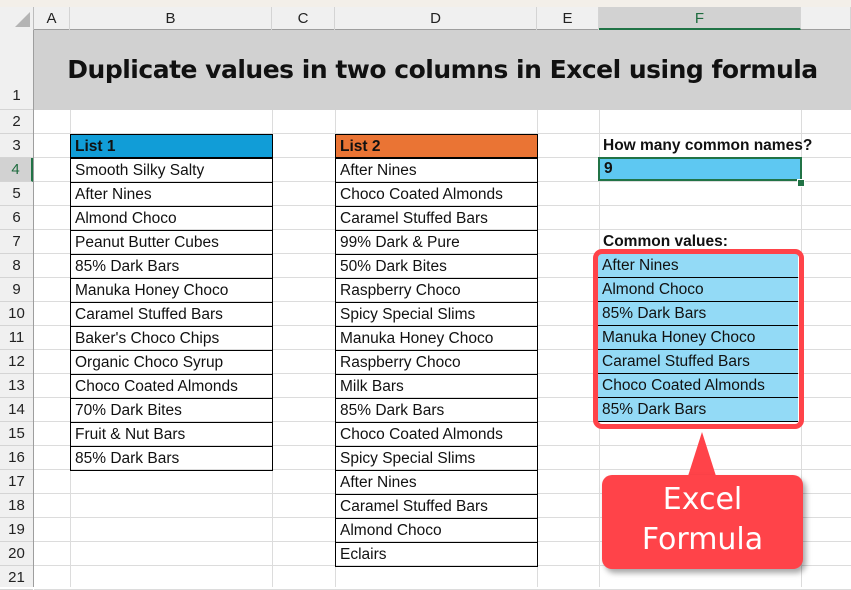  Describe the element at coordinates (16, 578) in the screenshot. I see `row-header-21: 21` at that location.